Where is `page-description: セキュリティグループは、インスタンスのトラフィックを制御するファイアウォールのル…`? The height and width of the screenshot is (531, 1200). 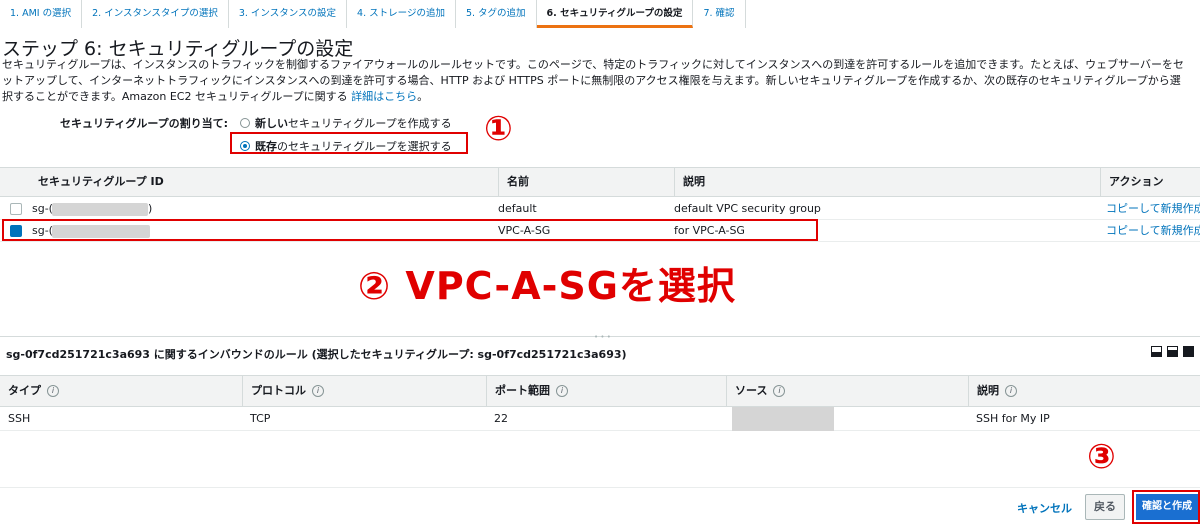
page-description: セキュリティグループは、インスタンスのトラフィックを制御するファイアウォールのル… is located at coordinates (601, 81).